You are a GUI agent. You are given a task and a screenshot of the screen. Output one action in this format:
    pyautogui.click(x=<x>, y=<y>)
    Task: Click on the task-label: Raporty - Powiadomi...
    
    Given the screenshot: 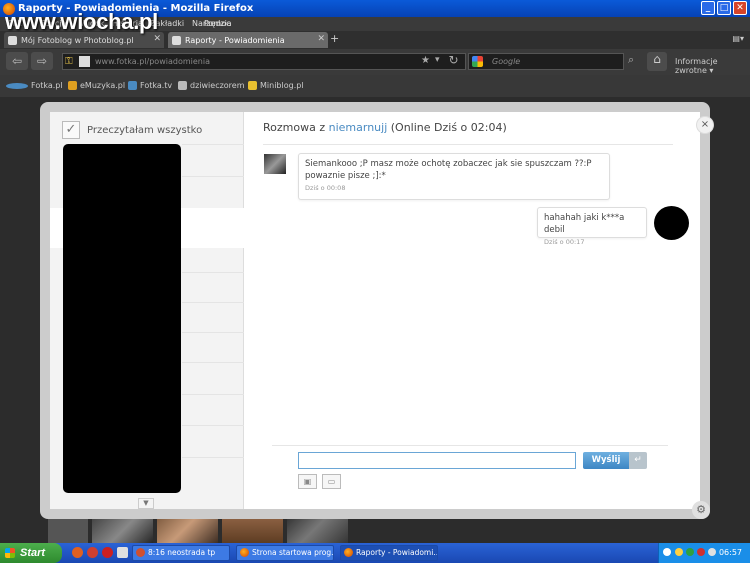 What is the action you would take?
    pyautogui.click(x=397, y=552)
    